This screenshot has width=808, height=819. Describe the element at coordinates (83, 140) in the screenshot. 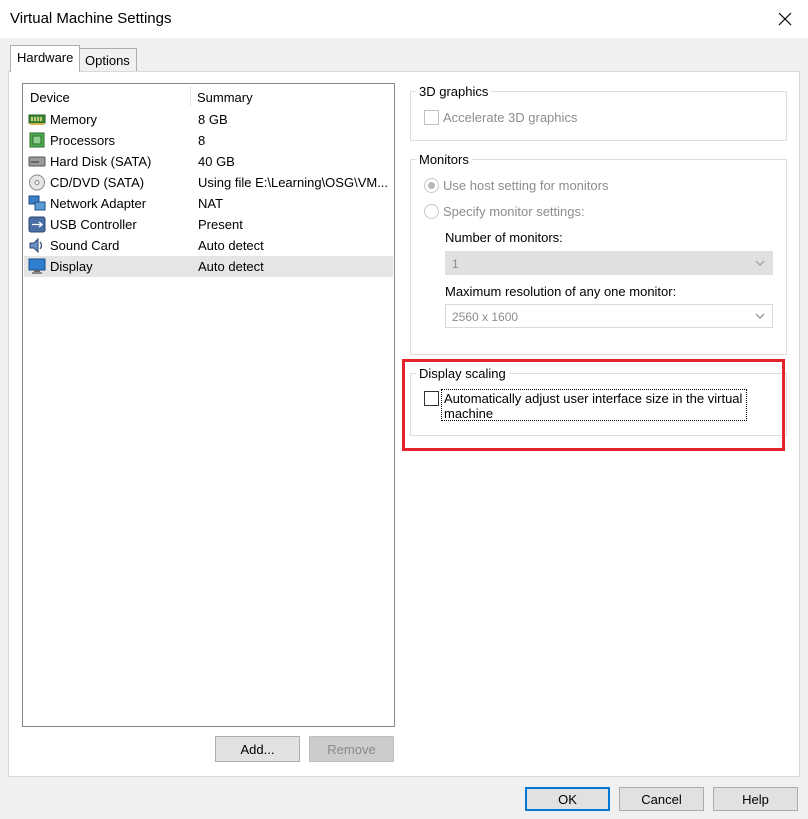

I see `device-name: Processors` at that location.